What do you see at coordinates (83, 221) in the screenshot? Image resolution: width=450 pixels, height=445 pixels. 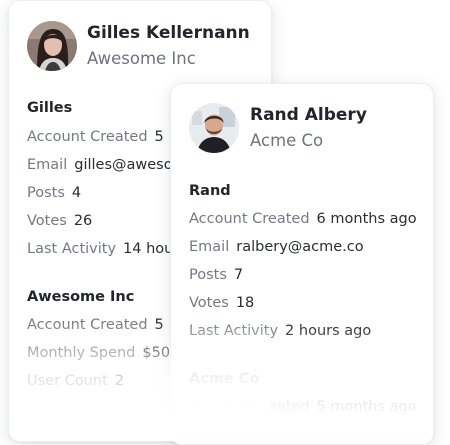 I see `field-value: 26` at bounding box center [83, 221].